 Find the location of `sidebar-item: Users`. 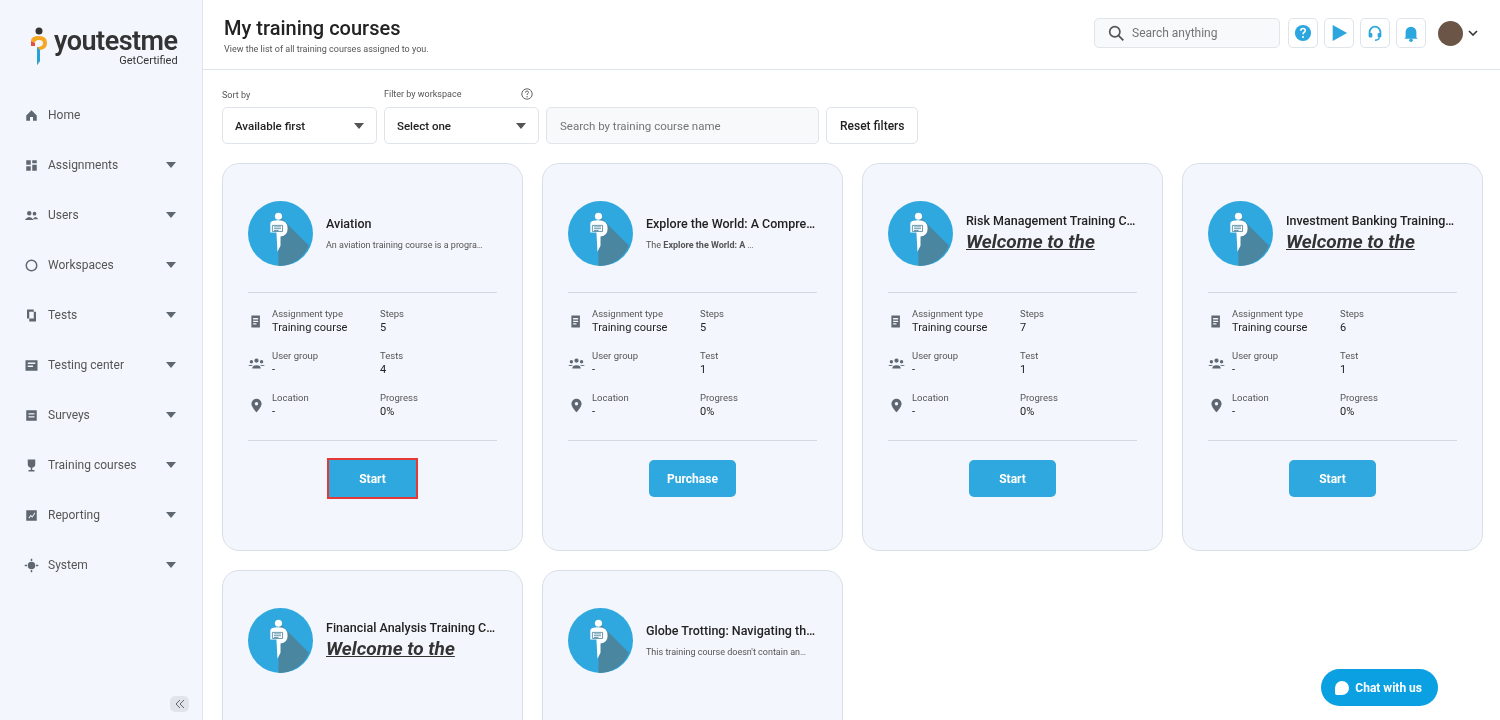

sidebar-item: Users is located at coordinates (101, 215).